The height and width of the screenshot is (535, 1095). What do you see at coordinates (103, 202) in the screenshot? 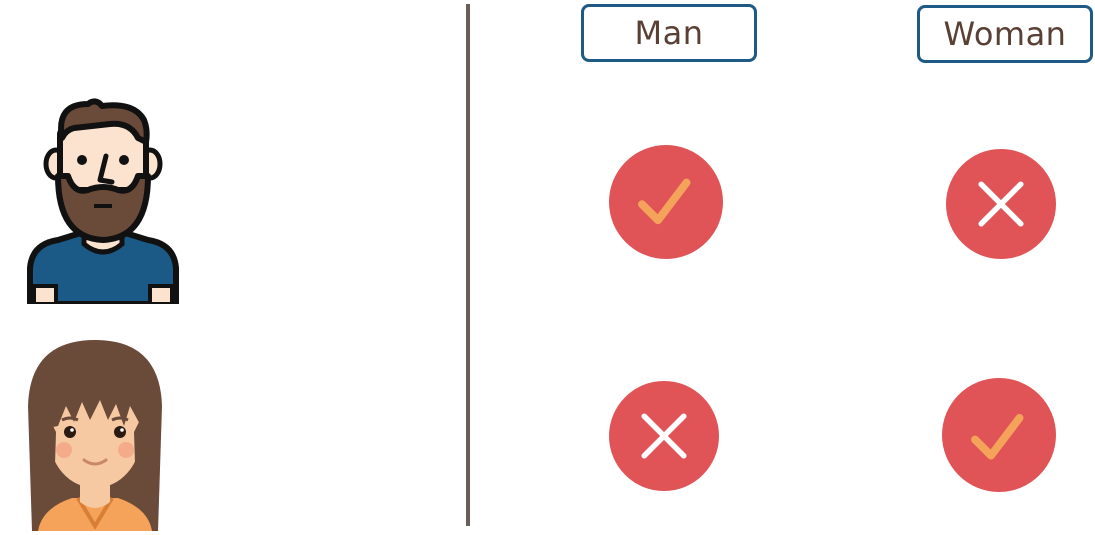
I see `man-avatar-icon` at bounding box center [103, 202].